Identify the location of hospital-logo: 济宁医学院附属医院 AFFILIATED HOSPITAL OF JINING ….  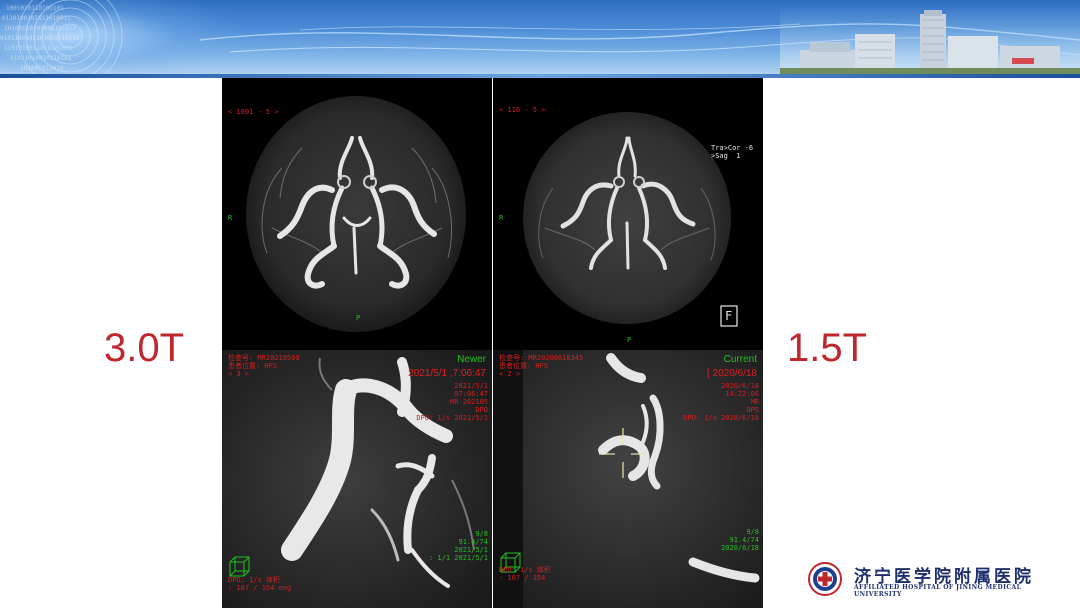
(933, 579).